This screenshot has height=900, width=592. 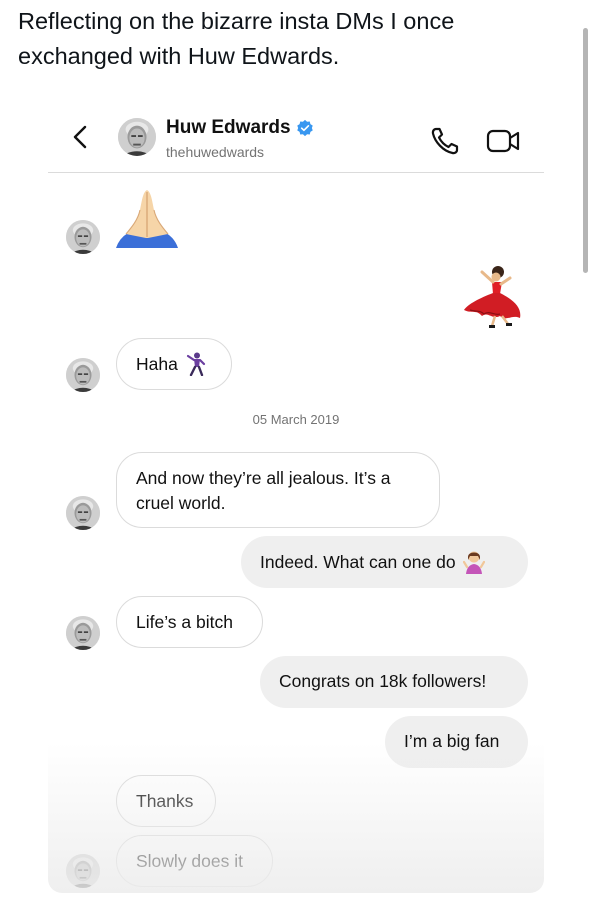 I want to click on phone-icon, so click(x=445, y=141).